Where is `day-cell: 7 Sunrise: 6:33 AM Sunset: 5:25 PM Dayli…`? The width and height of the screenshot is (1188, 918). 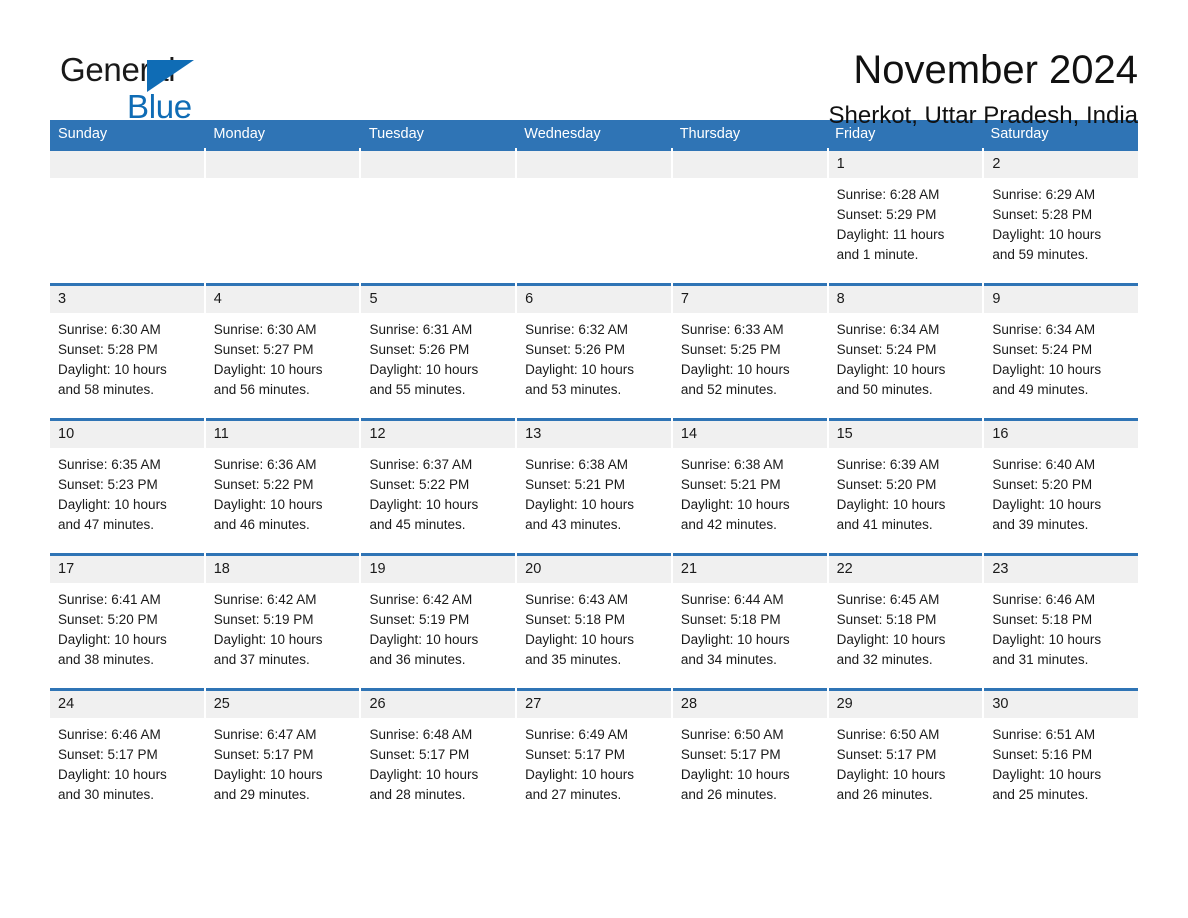
day-cell: 7 Sunrise: 6:33 AM Sunset: 5:25 PM Dayli… is located at coordinates (749, 350).